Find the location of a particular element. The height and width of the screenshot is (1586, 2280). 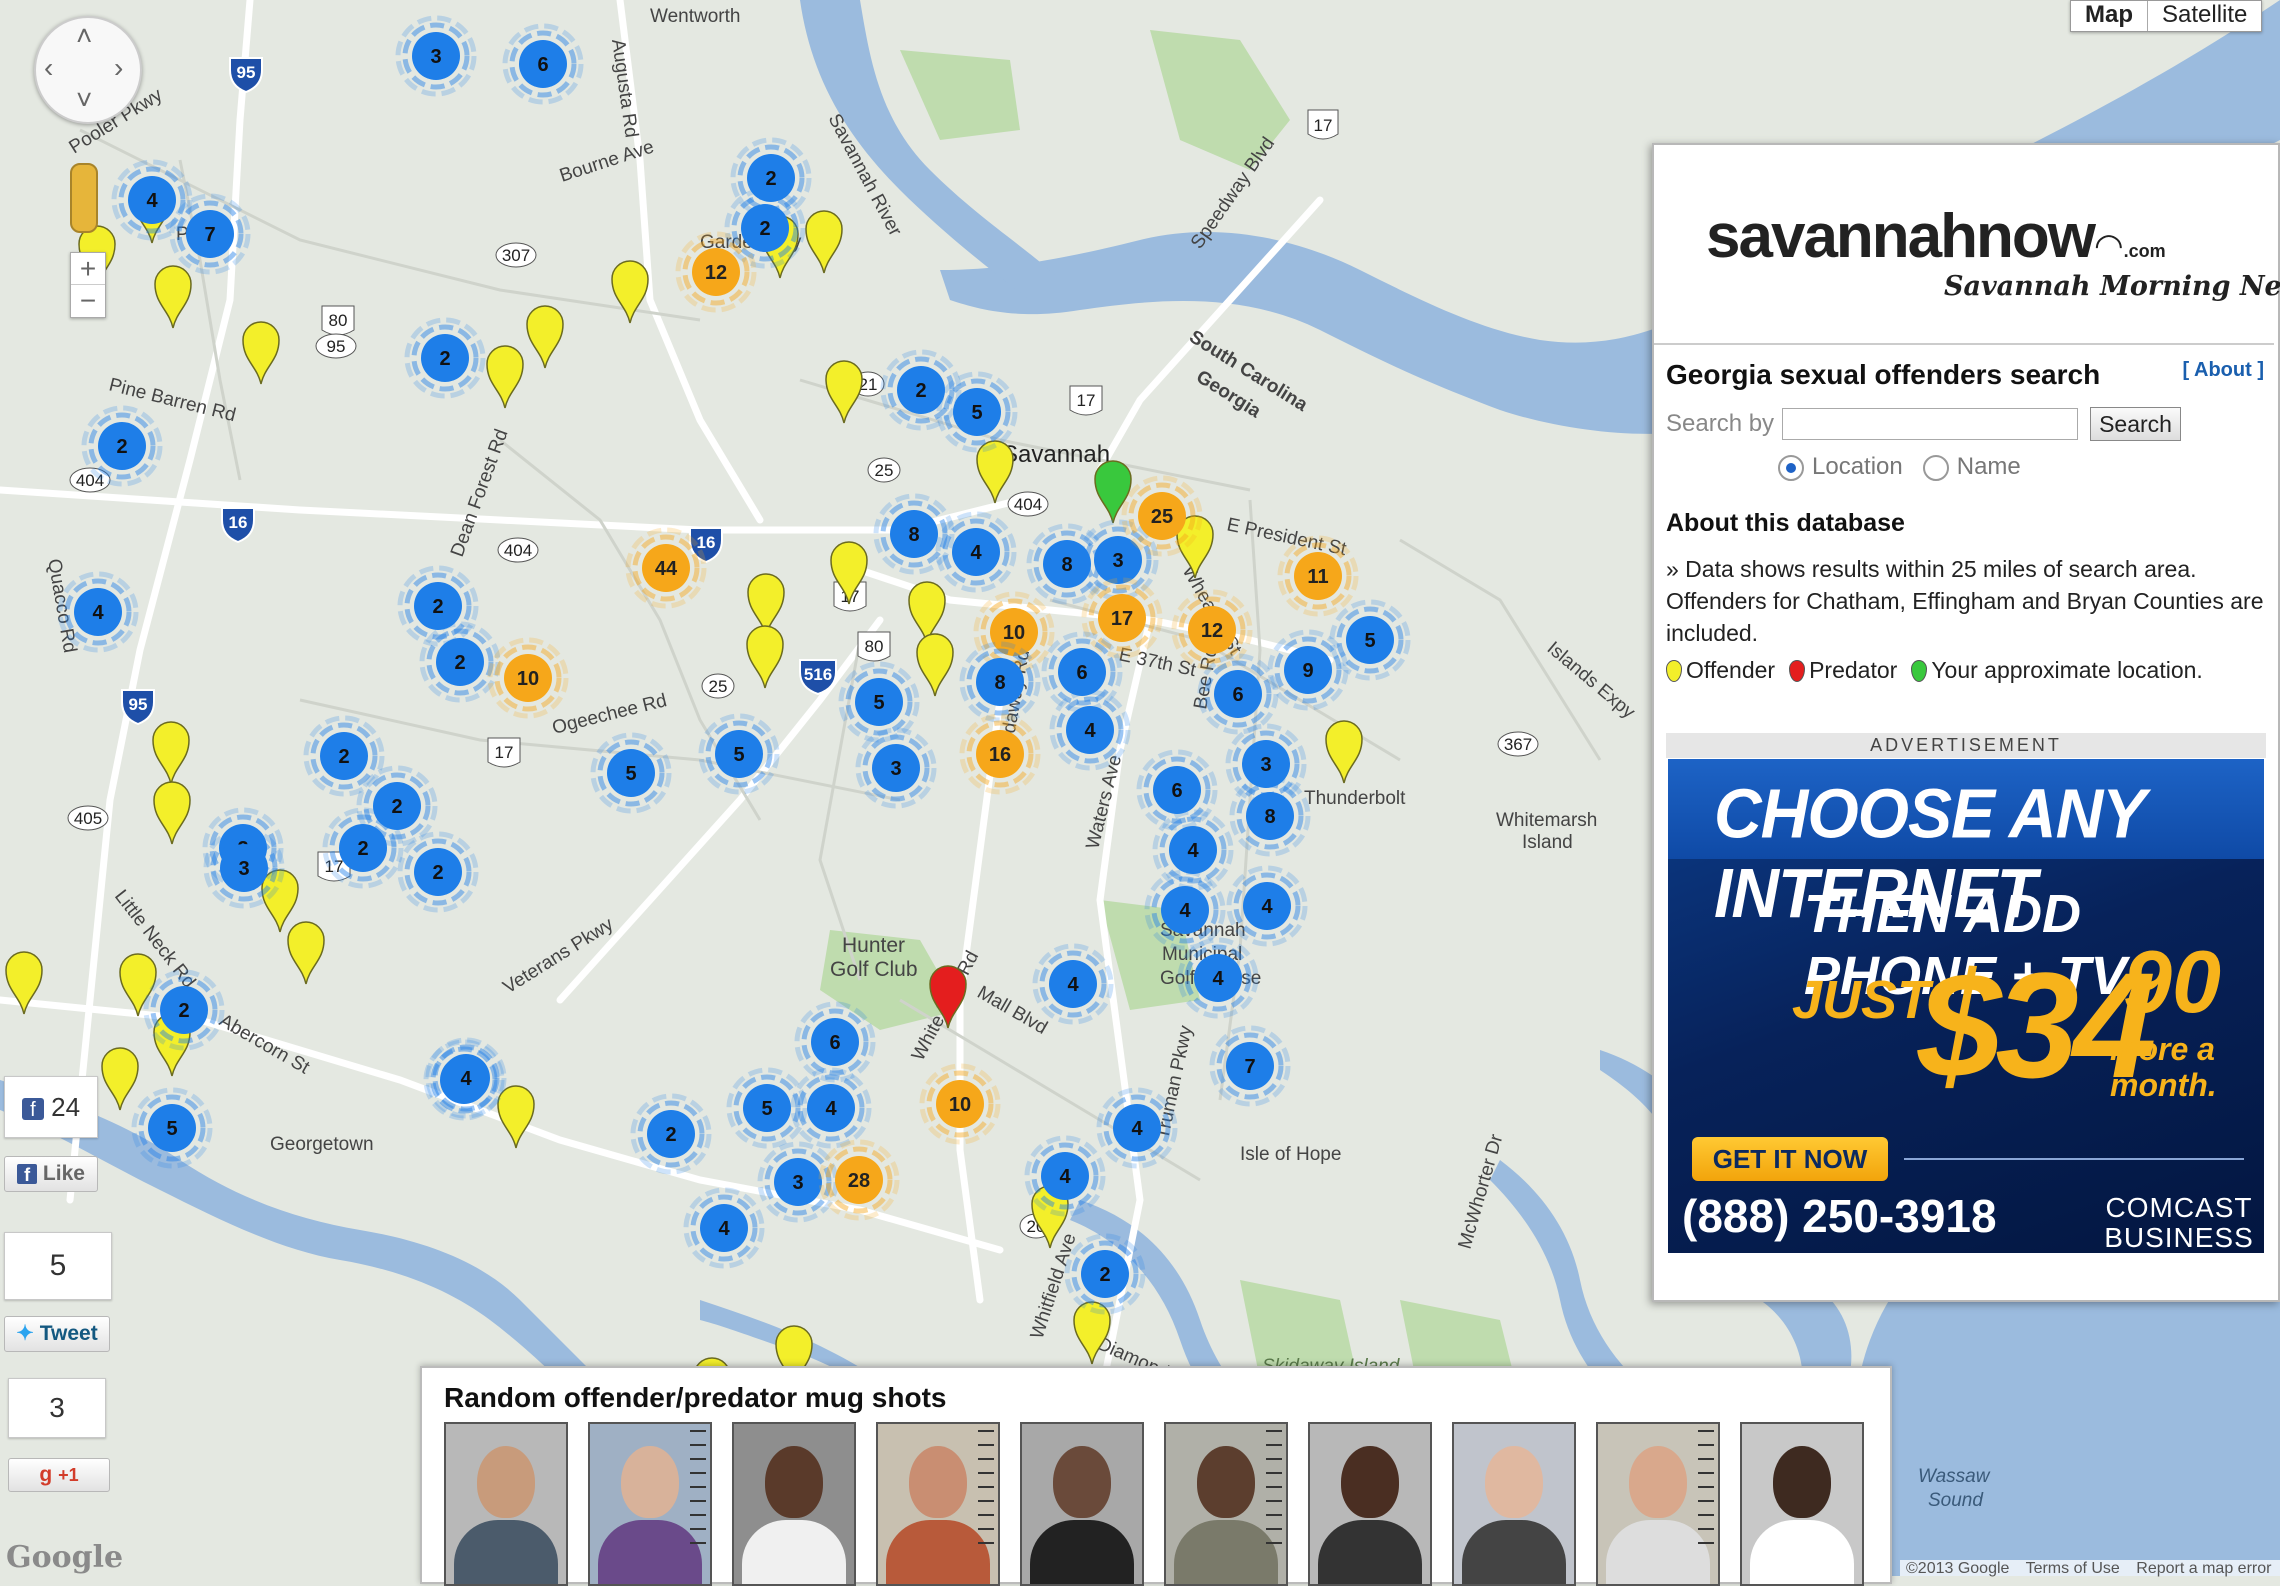

search-button: Search is located at coordinates (2135, 424).